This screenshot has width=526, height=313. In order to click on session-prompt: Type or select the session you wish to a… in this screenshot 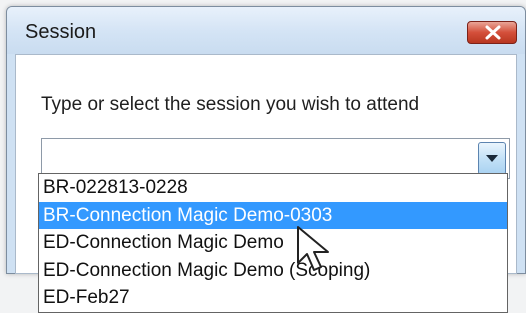, I will do `click(230, 104)`.